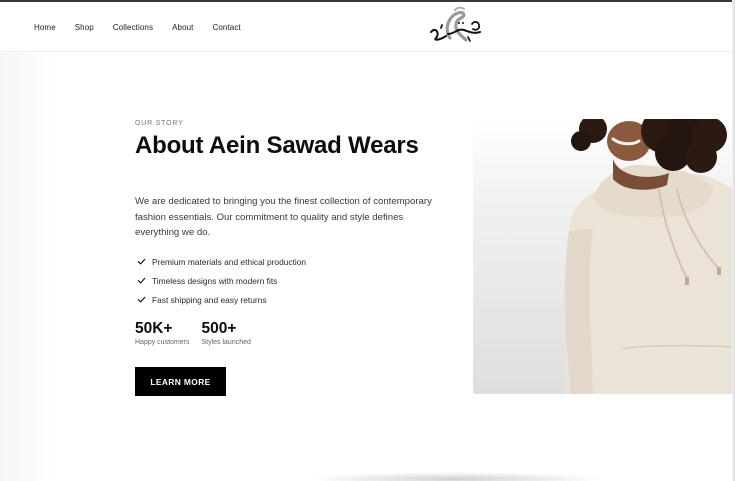  I want to click on stat-label: Happy customers, so click(162, 342).